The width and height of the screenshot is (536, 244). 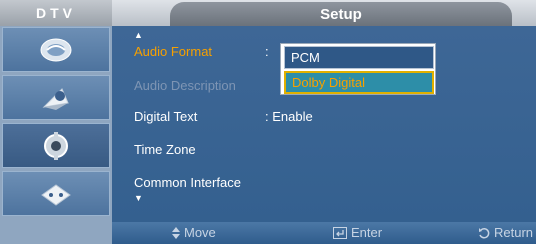 What do you see at coordinates (514, 232) in the screenshot?
I see `return-hint-label: Return` at bounding box center [514, 232].